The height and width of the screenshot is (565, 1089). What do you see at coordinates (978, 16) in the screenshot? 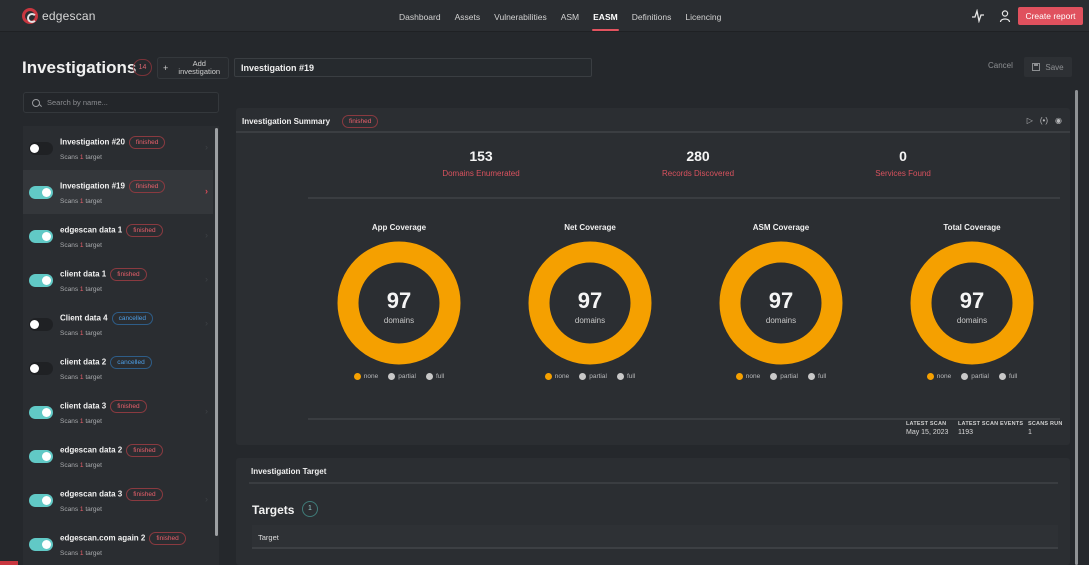
I see `activity-icon` at bounding box center [978, 16].